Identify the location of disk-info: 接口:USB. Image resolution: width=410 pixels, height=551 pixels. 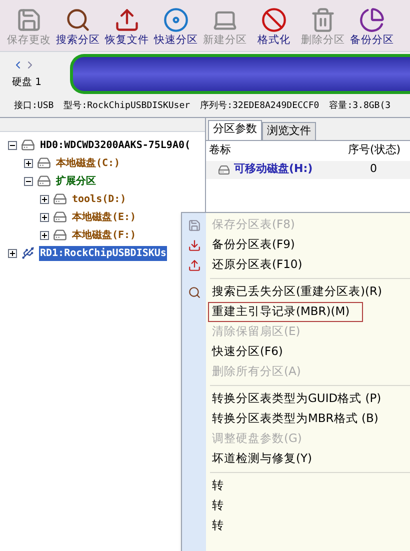
(34, 106).